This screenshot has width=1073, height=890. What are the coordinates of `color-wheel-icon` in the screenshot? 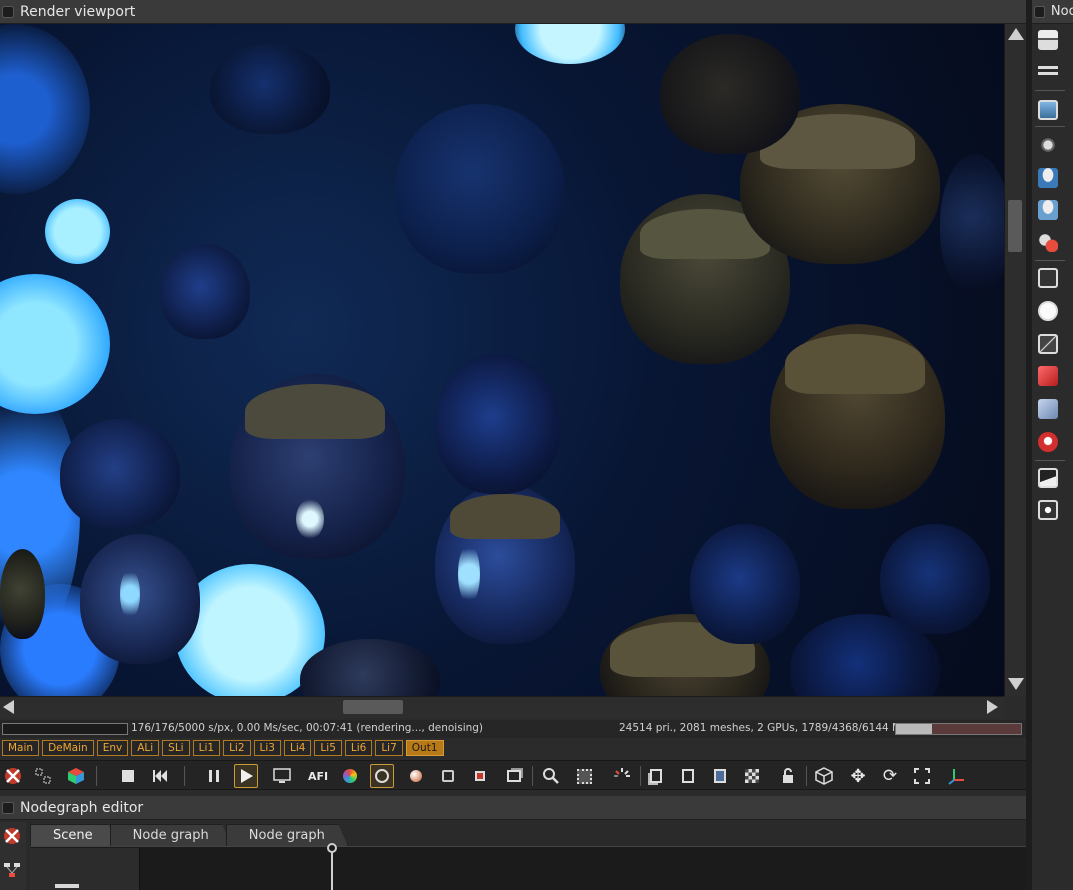 It's located at (350, 776).